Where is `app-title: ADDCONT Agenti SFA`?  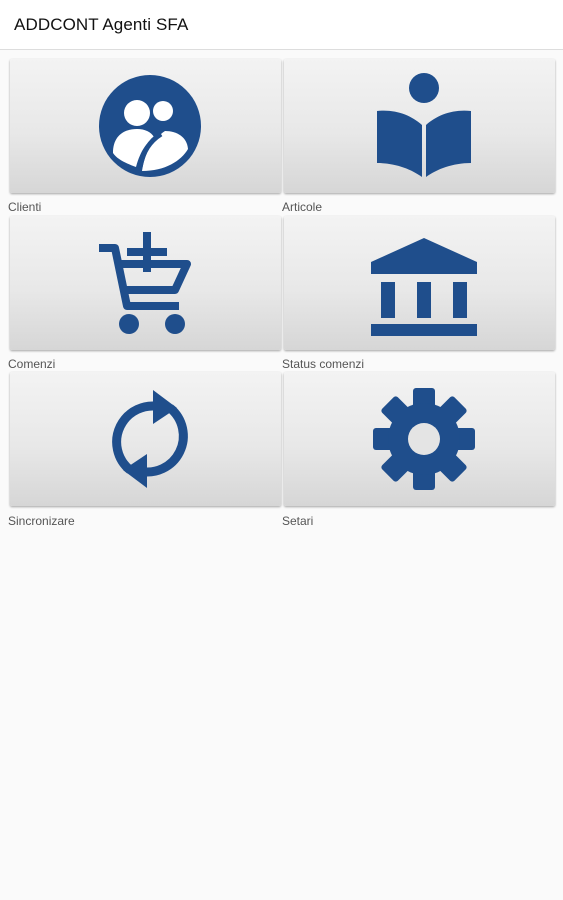 app-title: ADDCONT Agenti SFA is located at coordinates (101, 24).